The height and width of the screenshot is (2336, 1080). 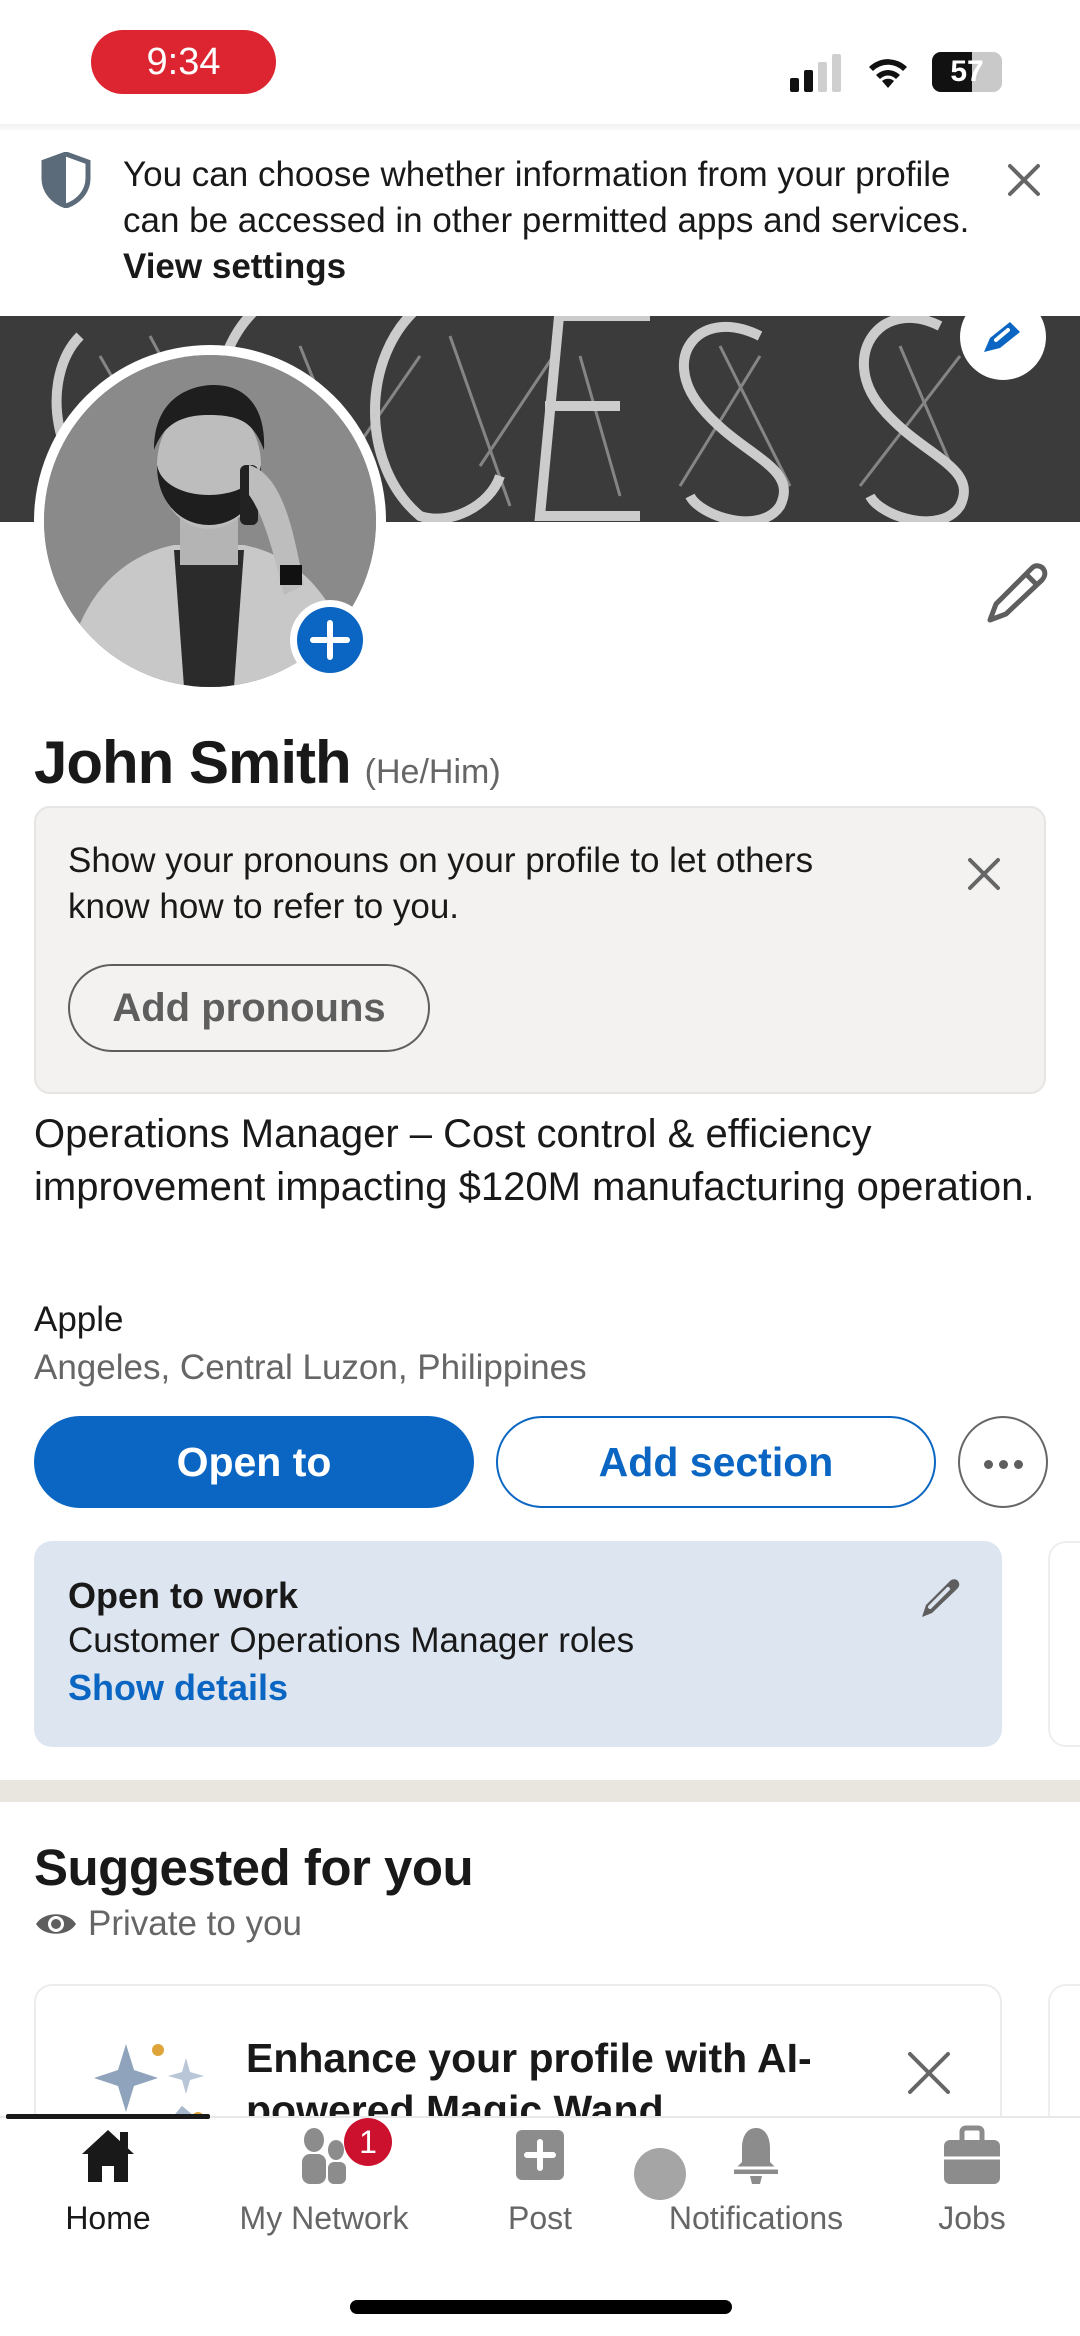 What do you see at coordinates (972, 2154) in the screenshot?
I see `briefcase-icon` at bounding box center [972, 2154].